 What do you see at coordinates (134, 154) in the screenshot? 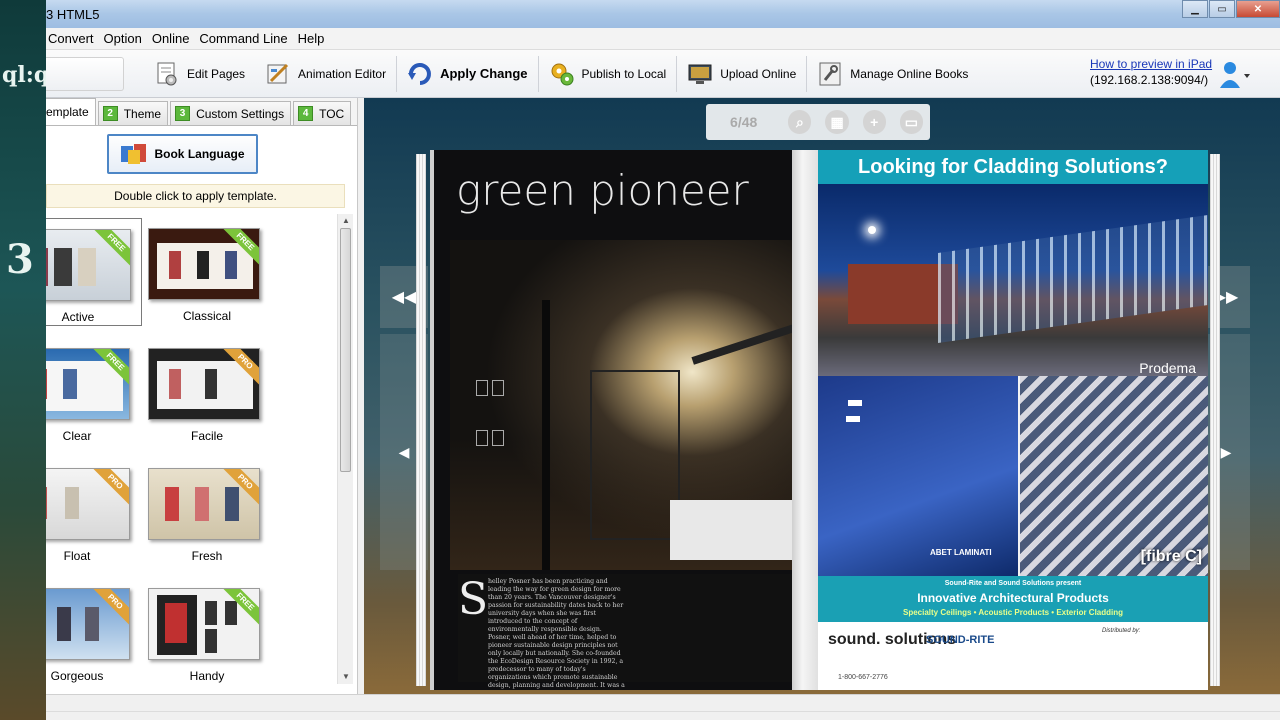
I see `book-language-icon` at bounding box center [134, 154].